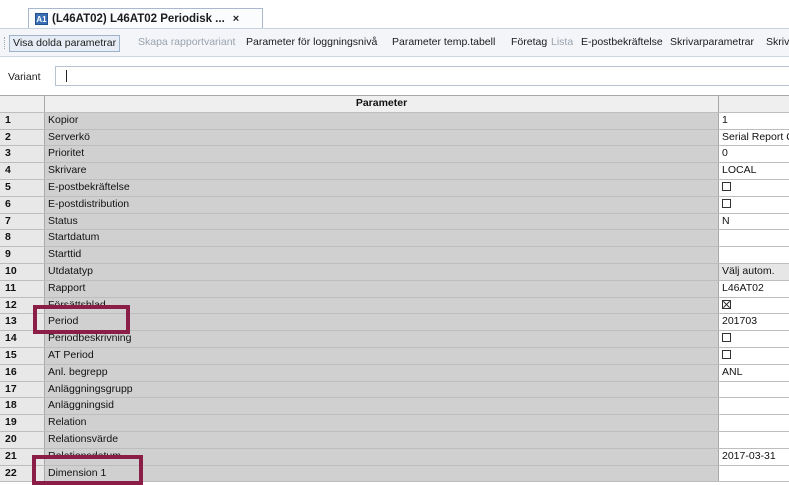 The height and width of the screenshot is (485, 789). Describe the element at coordinates (443, 43) in the screenshot. I see `temp-table-parameter-button: Parameter temp.tabell` at that location.